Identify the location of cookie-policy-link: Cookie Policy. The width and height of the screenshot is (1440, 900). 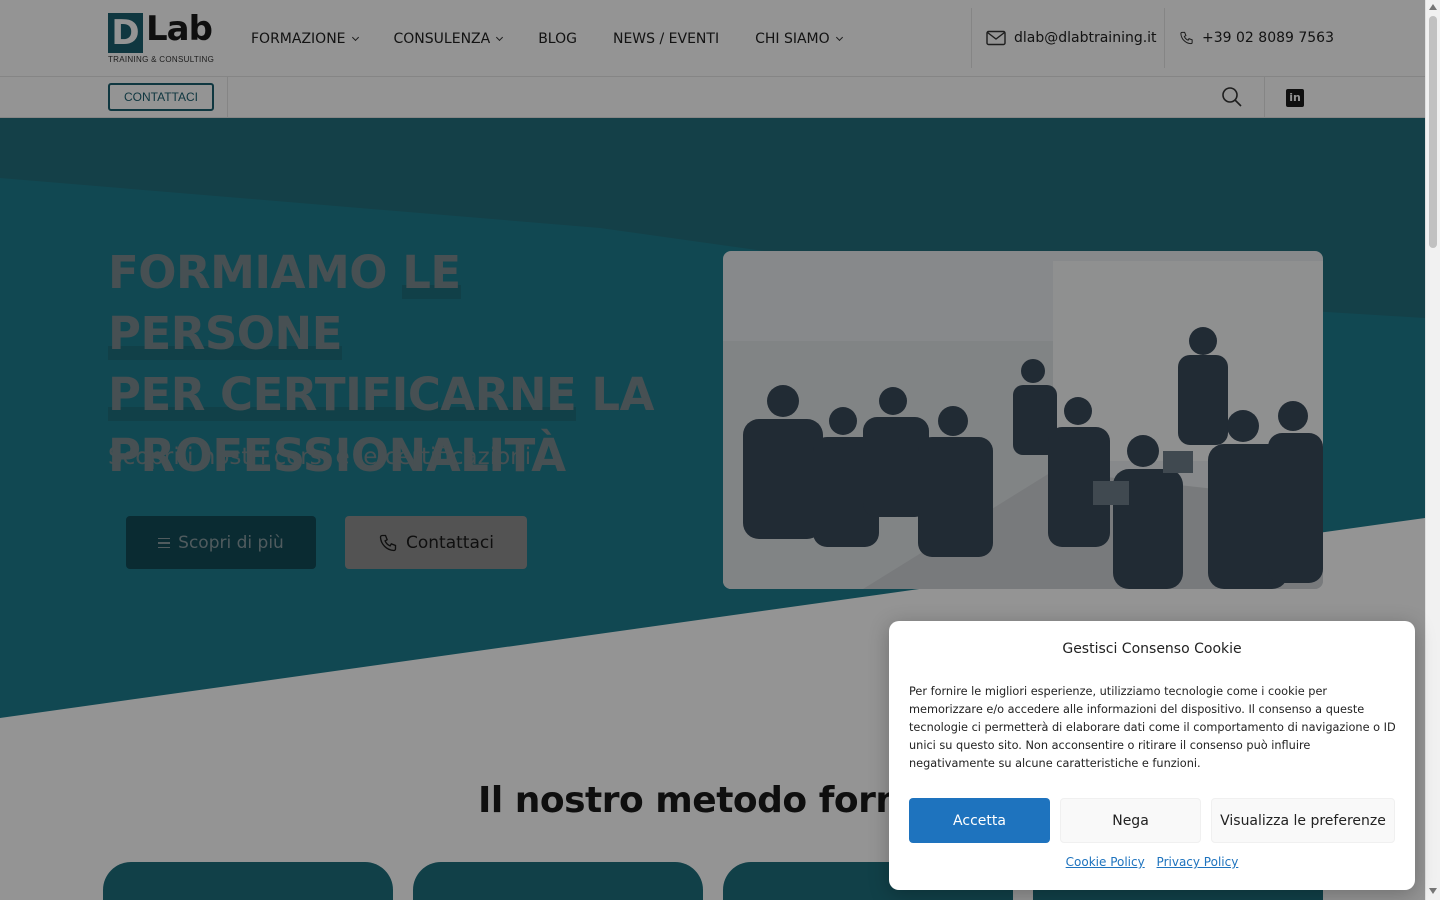
(1105, 862).